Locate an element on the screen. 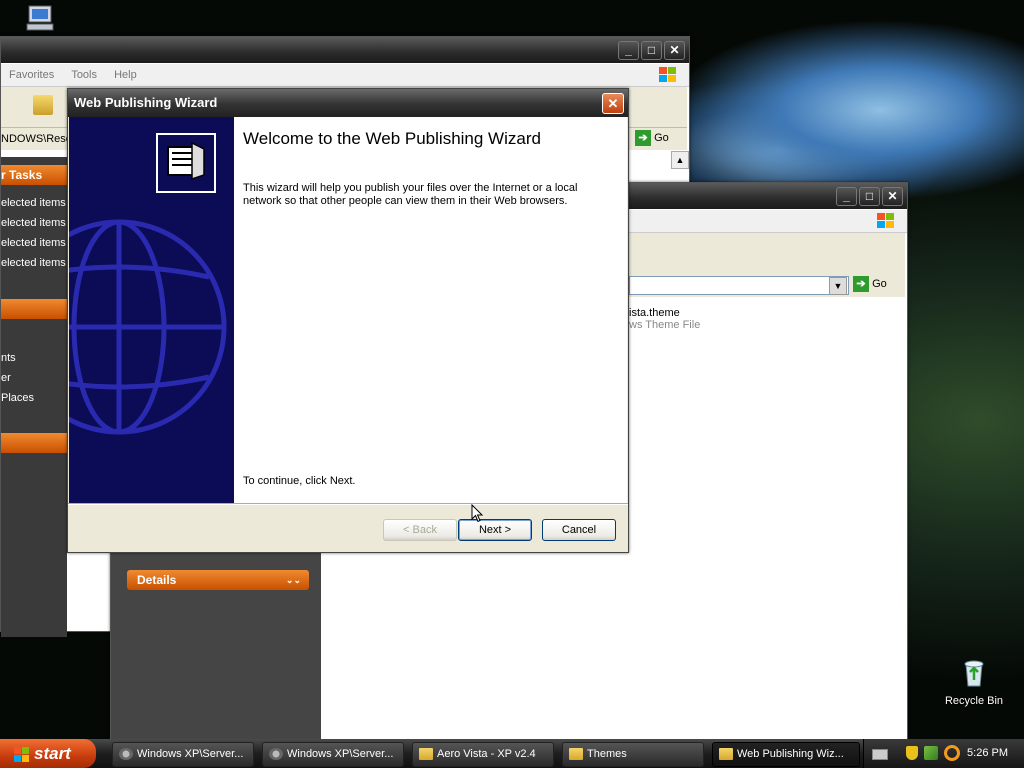  file-item: ista.theme ws Theme File is located at coordinates (664, 319).